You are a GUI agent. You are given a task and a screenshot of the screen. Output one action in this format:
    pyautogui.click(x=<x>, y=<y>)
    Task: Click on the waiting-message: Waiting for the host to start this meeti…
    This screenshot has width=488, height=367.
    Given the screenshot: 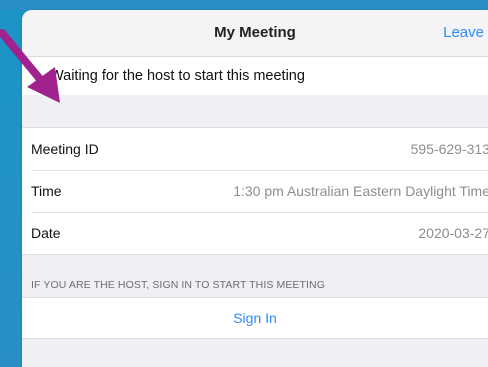 What is the action you would take?
    pyautogui.click(x=255, y=76)
    